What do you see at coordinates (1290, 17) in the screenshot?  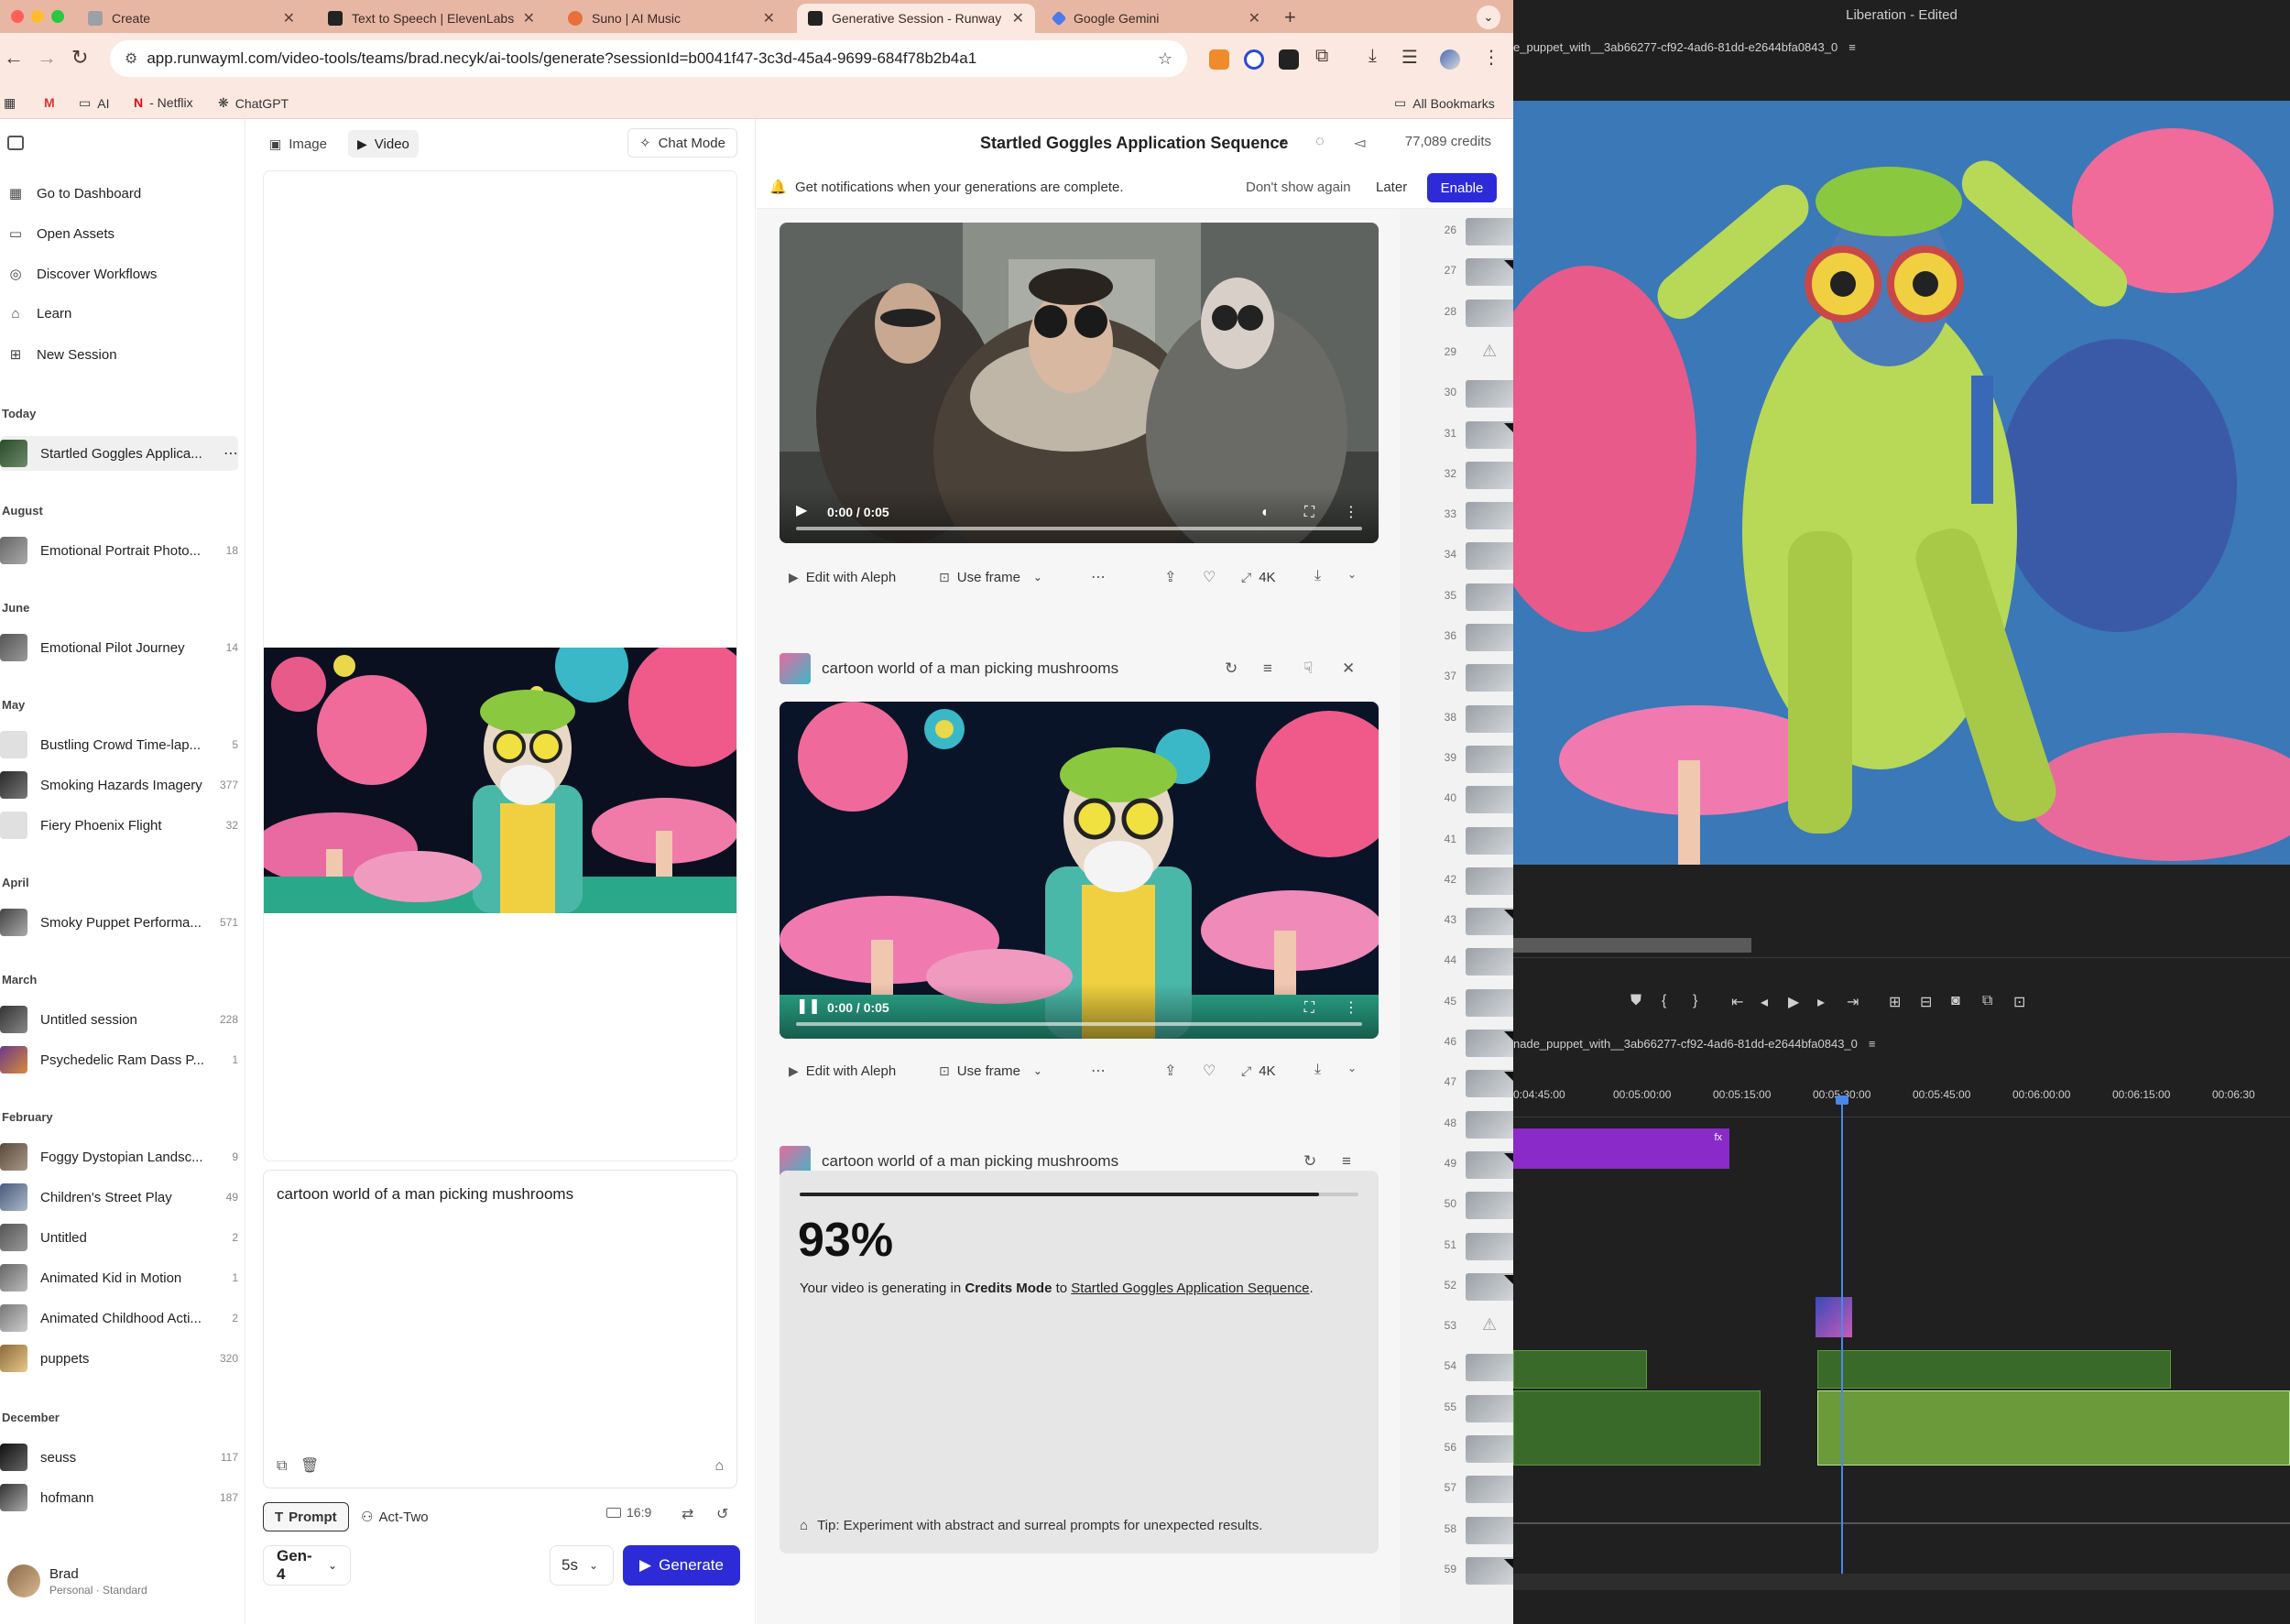 I see `new-tab-button: +` at bounding box center [1290, 17].